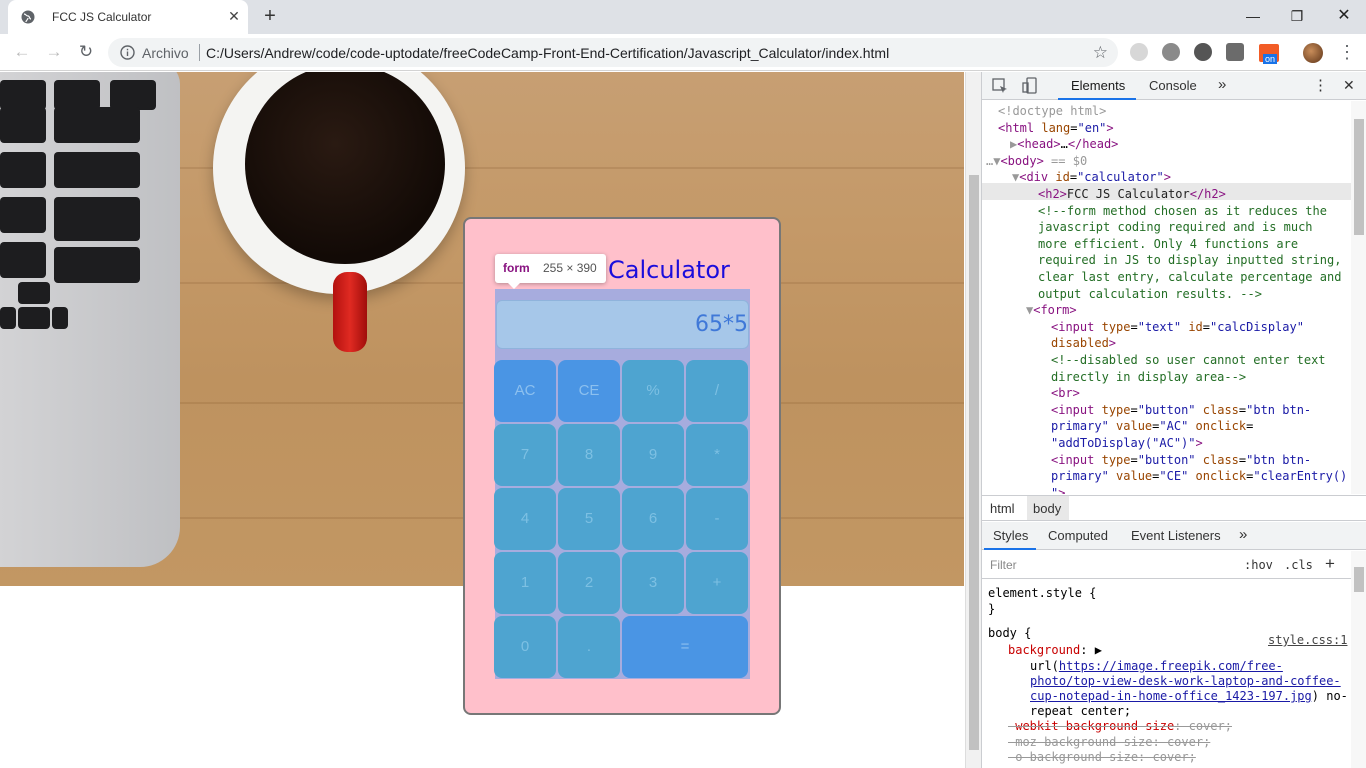  What do you see at coordinates (1098, 85) in the screenshot?
I see `tab-elements: Elements` at bounding box center [1098, 85].